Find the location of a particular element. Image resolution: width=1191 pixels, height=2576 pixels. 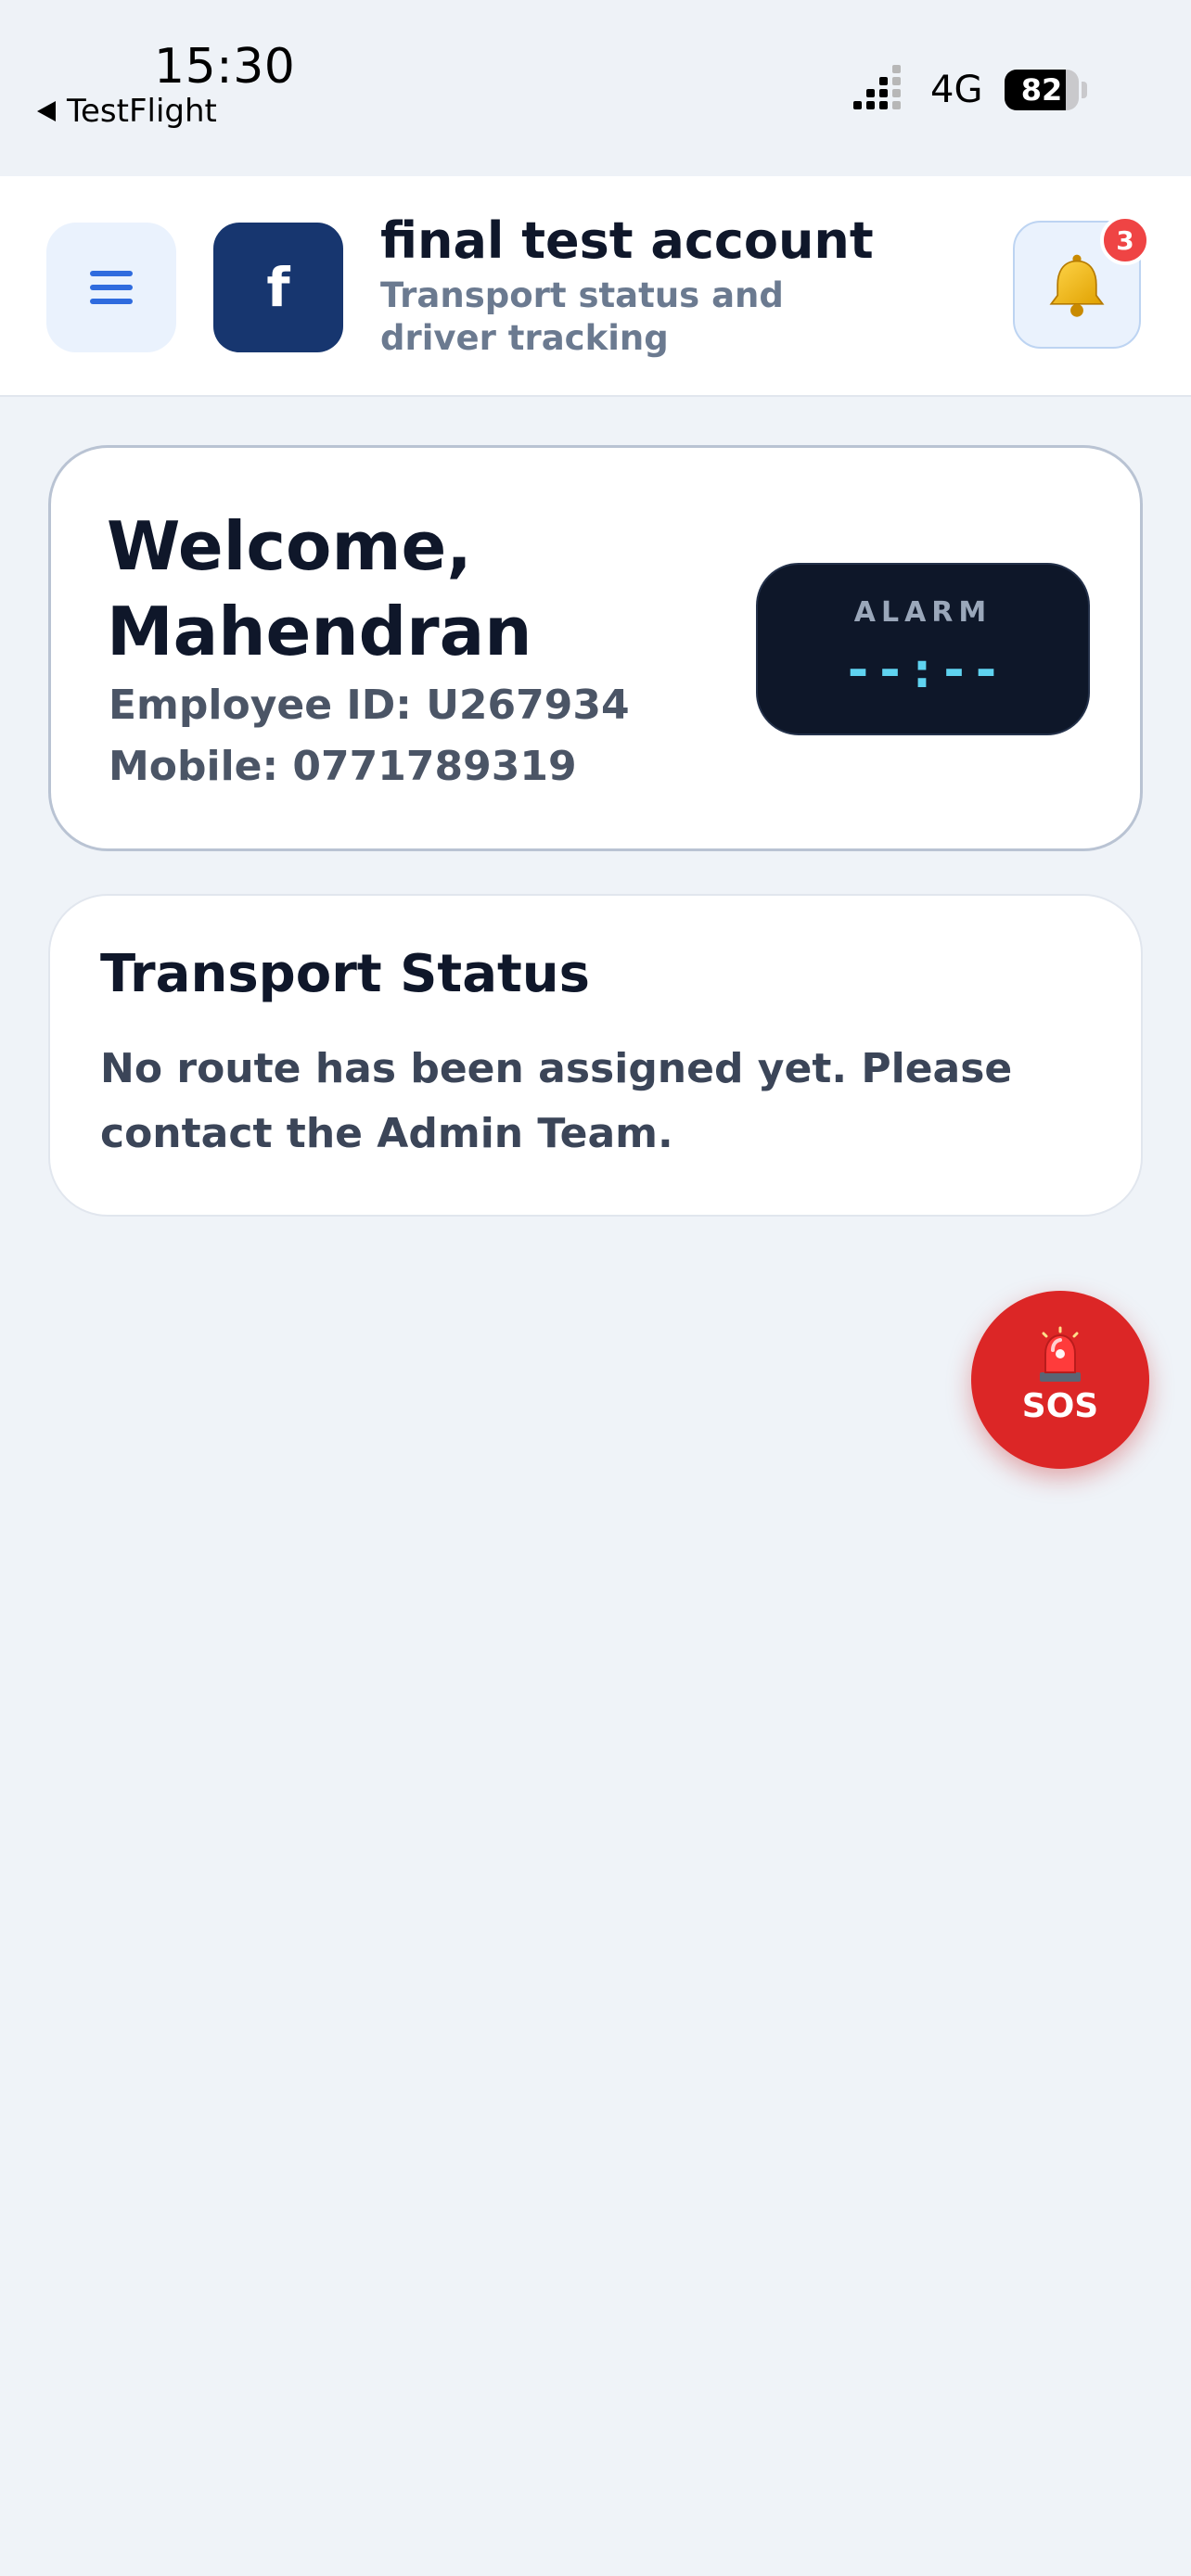

alarm-button: ALARM --:-- is located at coordinates (923, 649).